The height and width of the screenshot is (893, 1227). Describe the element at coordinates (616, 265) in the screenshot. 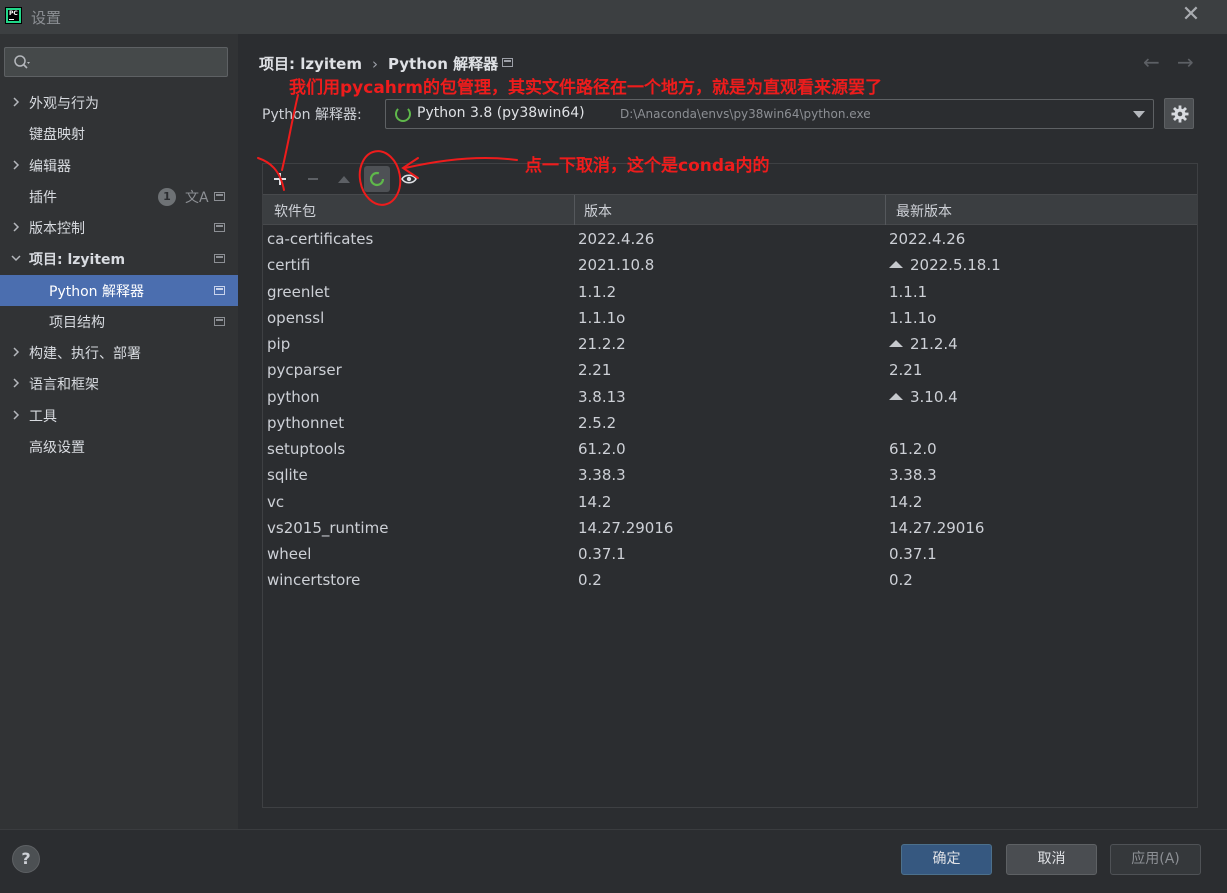

I see `package-version: 2021.10.8` at that location.